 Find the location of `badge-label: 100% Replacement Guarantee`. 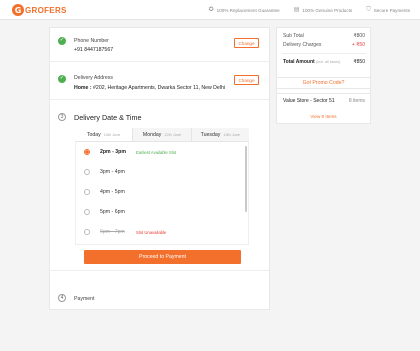

badge-label: 100% Replacement Guarantee is located at coordinates (248, 10).